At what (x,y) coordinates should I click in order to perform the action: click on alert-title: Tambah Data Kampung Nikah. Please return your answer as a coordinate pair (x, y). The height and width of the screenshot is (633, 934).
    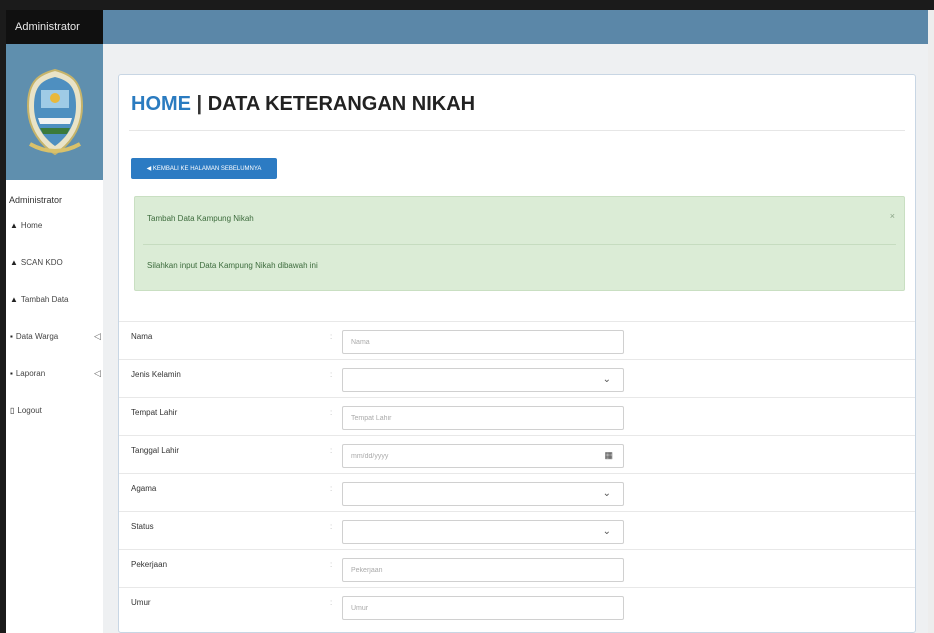
    Looking at the image, I should click on (200, 218).